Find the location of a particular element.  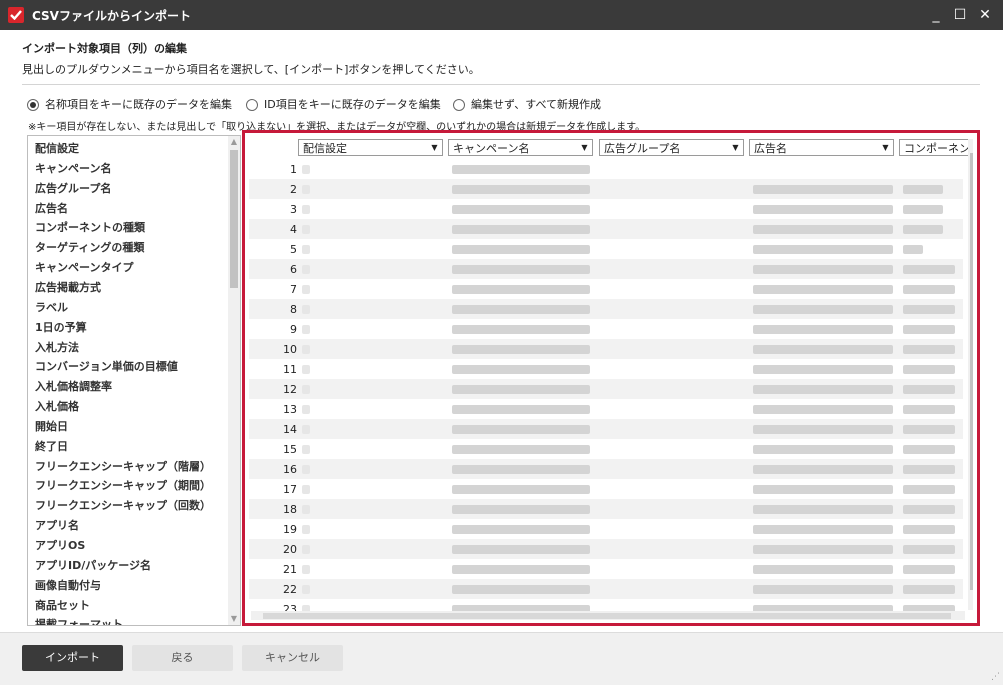

row-number: 5 is located at coordinates (293, 249).